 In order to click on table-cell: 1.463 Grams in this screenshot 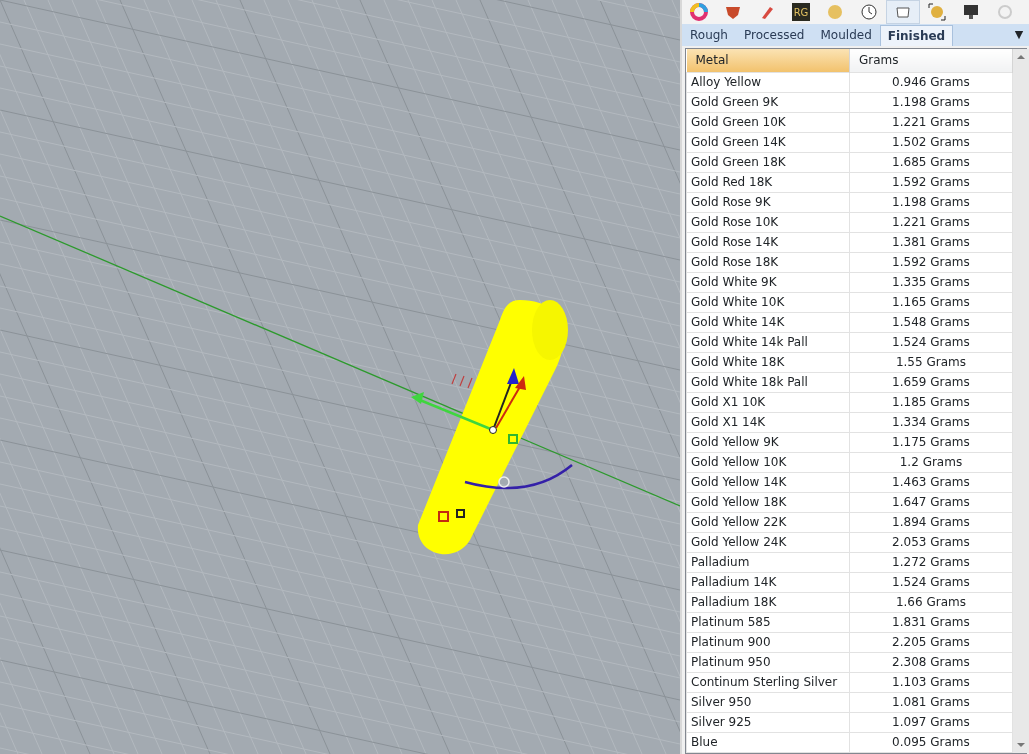, I will do `click(931, 482)`.